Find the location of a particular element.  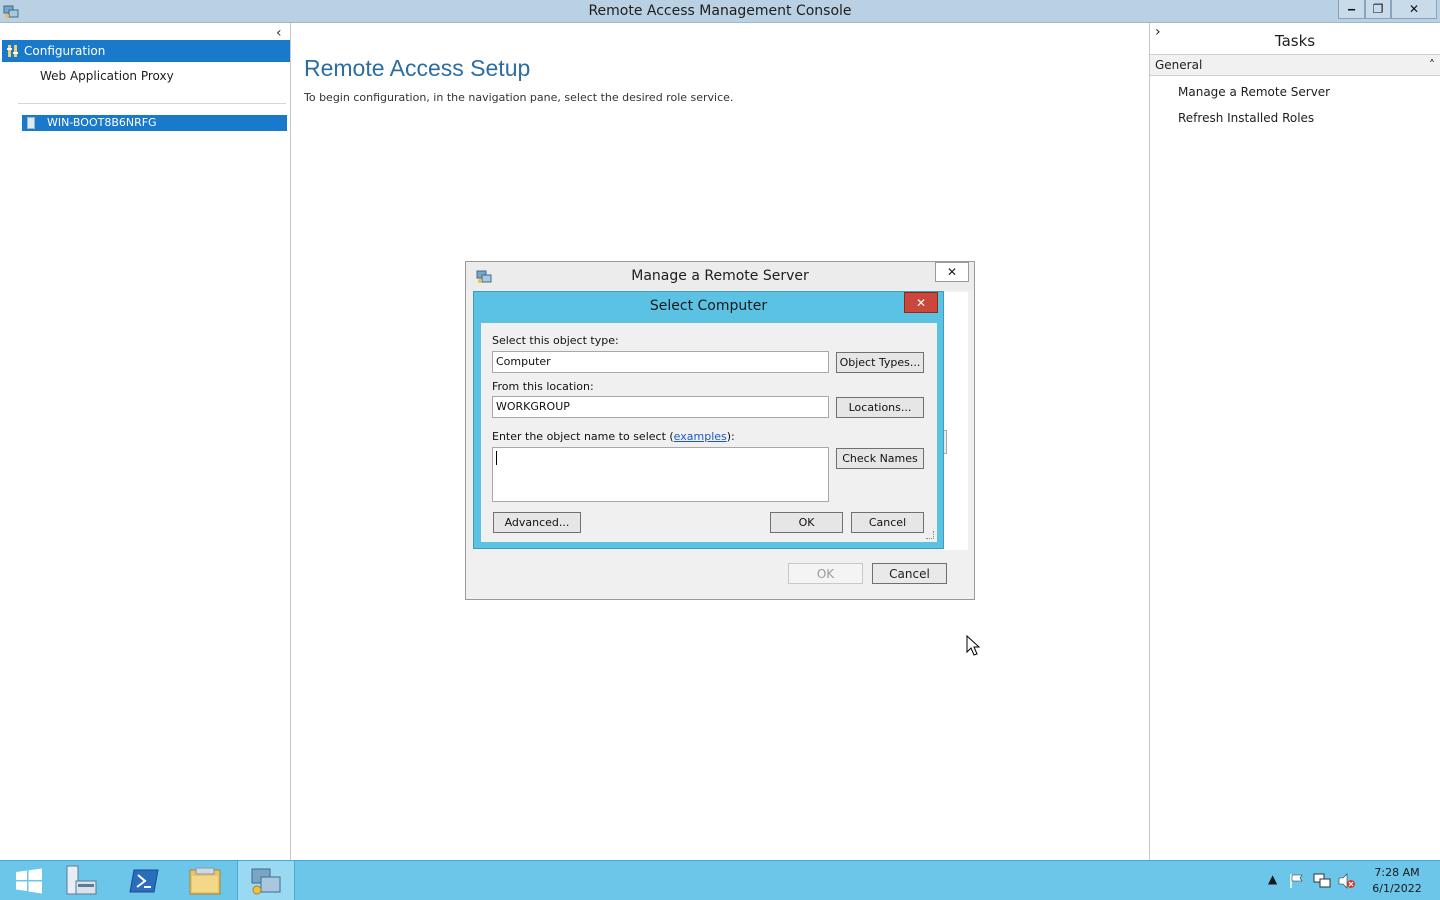

select-computer-title: Select Computer is located at coordinates (708, 306).